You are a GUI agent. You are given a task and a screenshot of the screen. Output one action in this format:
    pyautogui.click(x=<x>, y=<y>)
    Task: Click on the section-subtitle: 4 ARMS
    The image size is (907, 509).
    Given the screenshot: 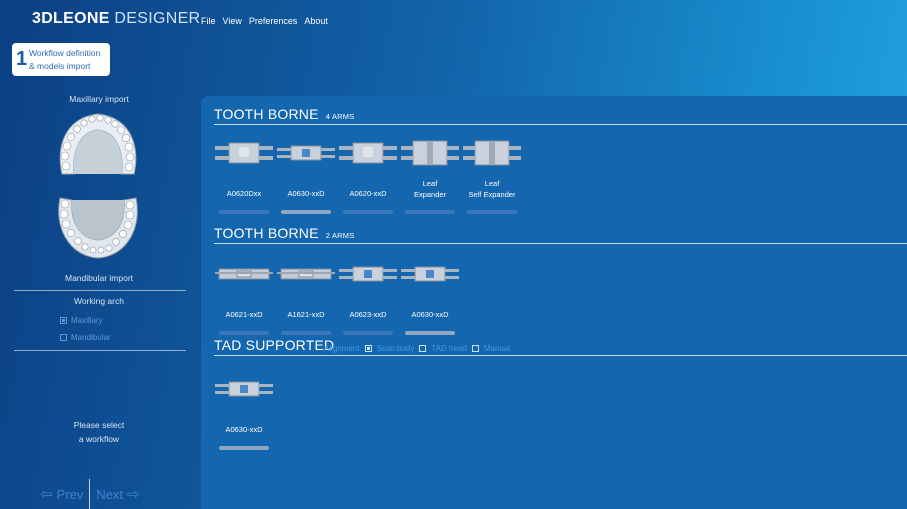 What is the action you would take?
    pyautogui.click(x=340, y=116)
    